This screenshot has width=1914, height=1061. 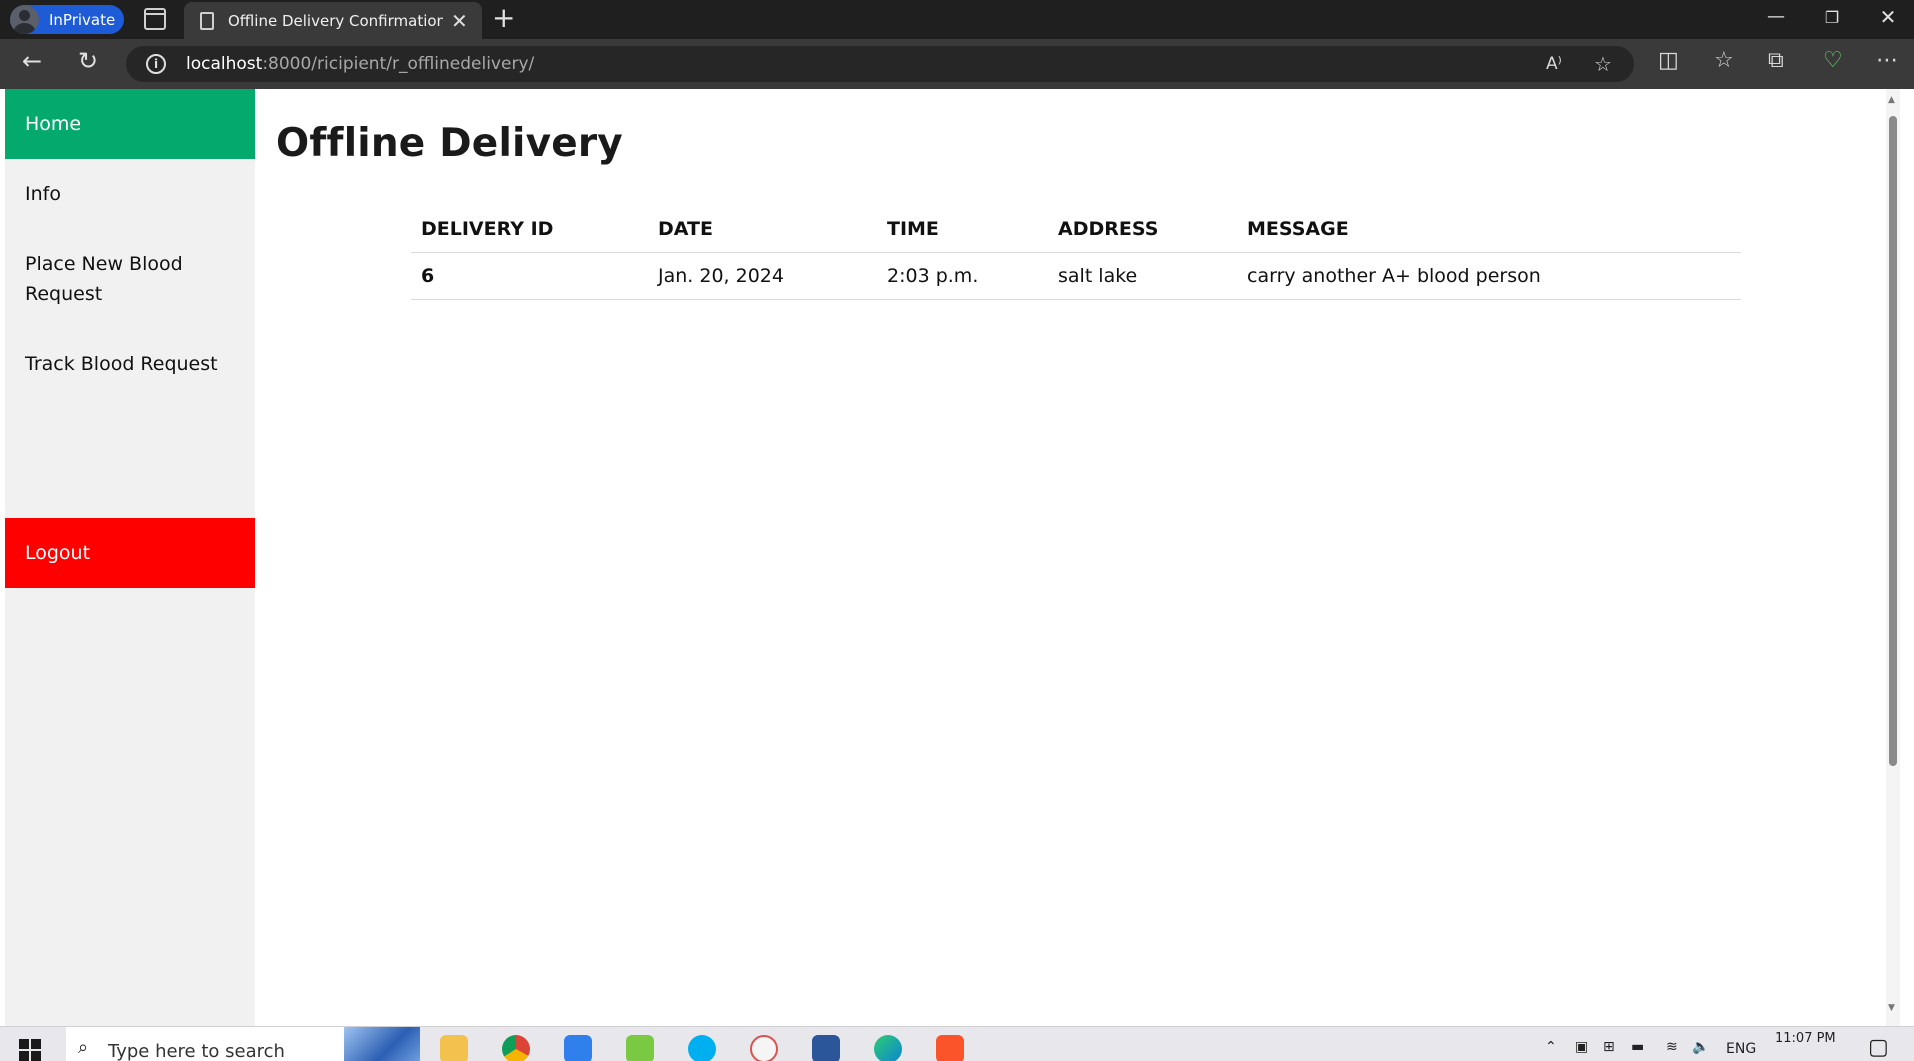 What do you see at coordinates (156, 64) in the screenshot?
I see `site-info-icon: i` at bounding box center [156, 64].